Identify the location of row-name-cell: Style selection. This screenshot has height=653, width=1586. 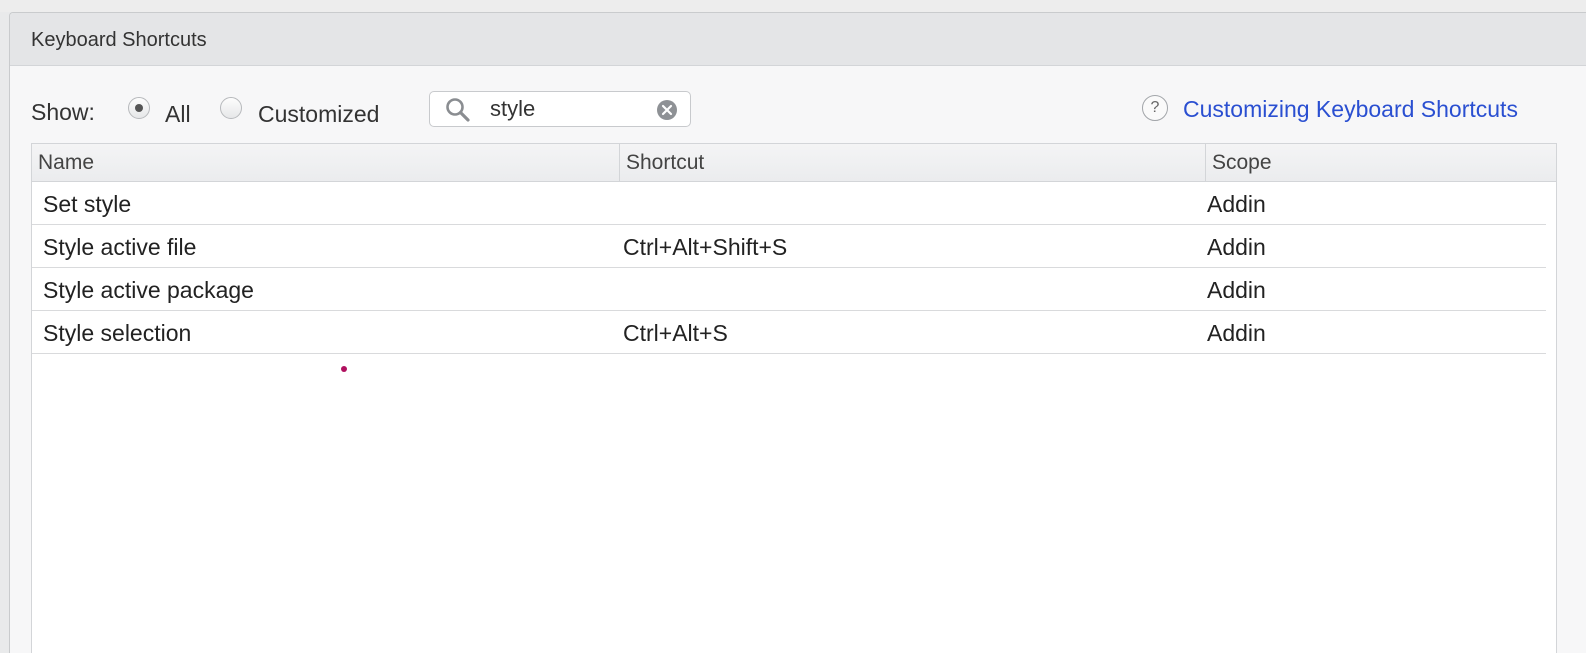
(117, 333).